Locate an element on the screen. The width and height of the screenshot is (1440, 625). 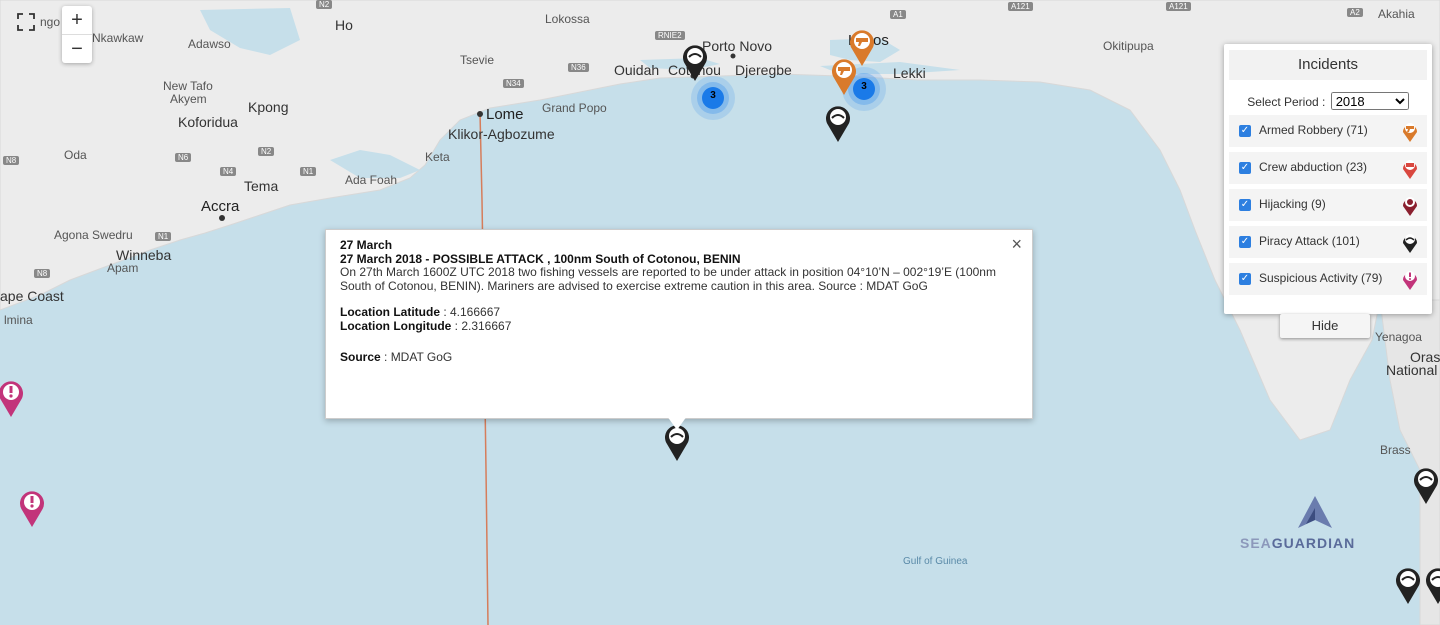
legend-label: Hijacking (9) is located at coordinates (1292, 204).